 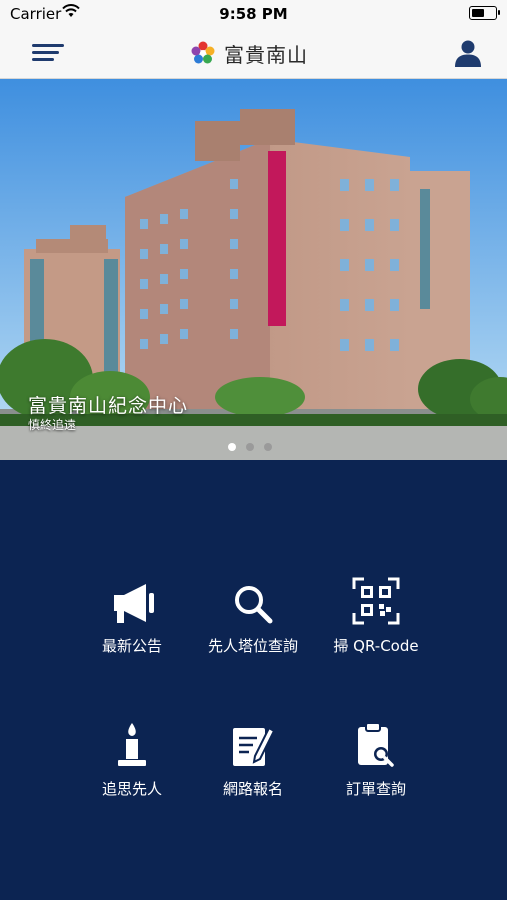 I want to click on menu-item-order-inquiry: 訂單查詢, so click(x=376, y=758).